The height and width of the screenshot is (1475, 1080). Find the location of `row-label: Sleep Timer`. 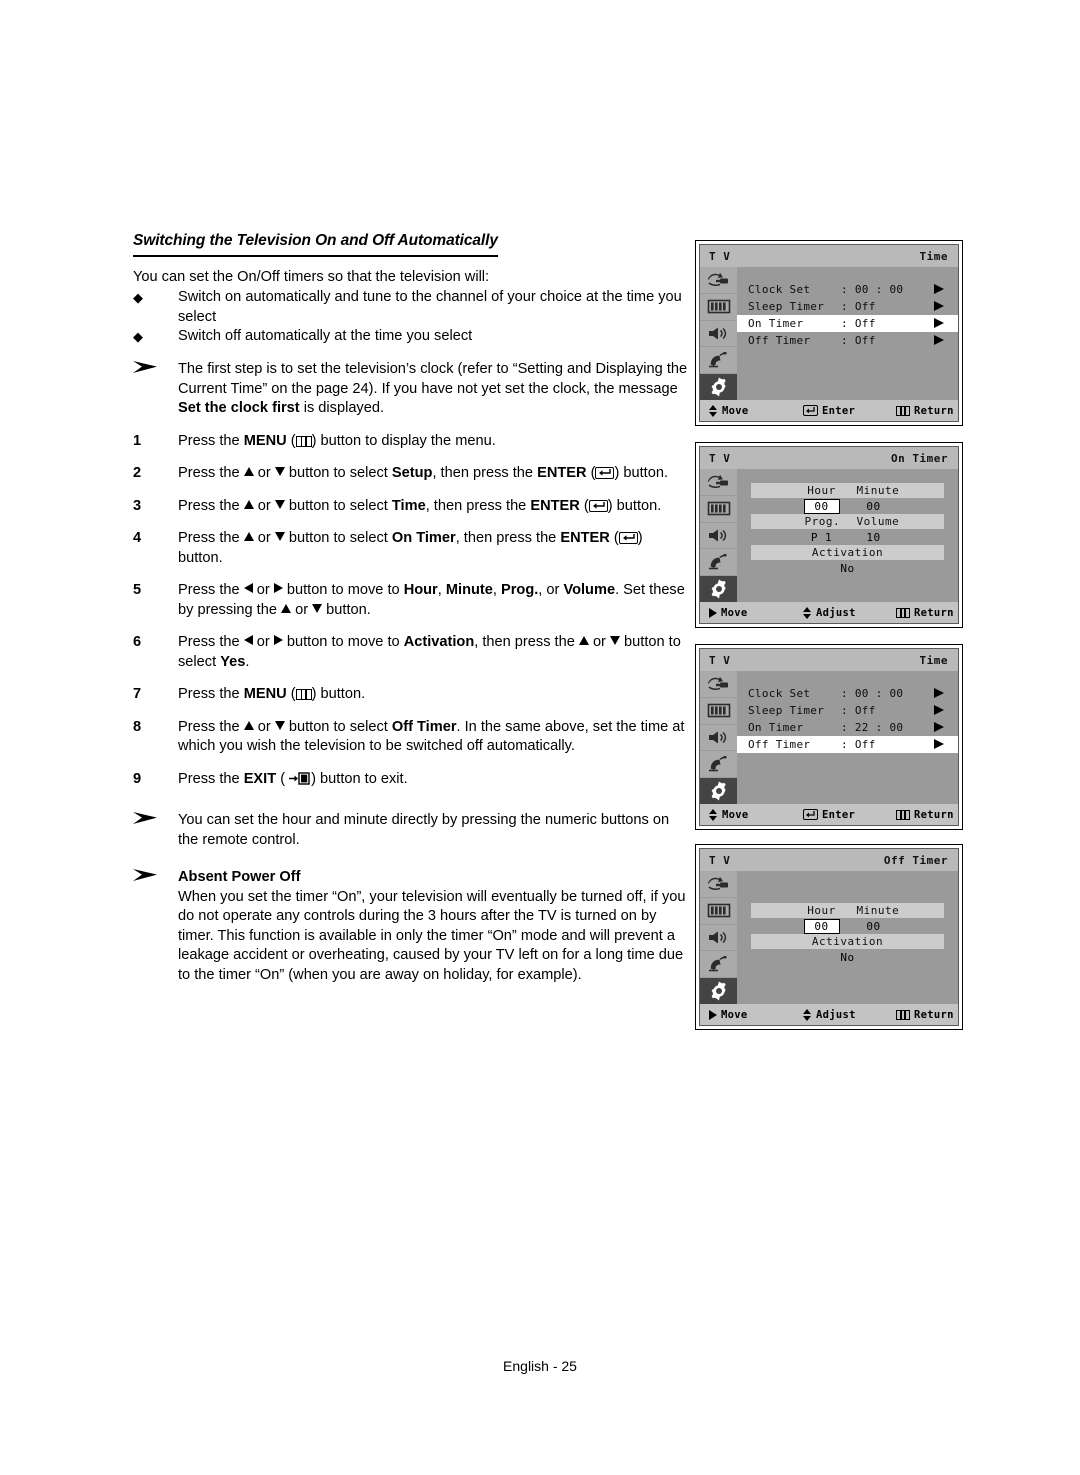

row-label: Sleep Timer is located at coordinates (786, 306).